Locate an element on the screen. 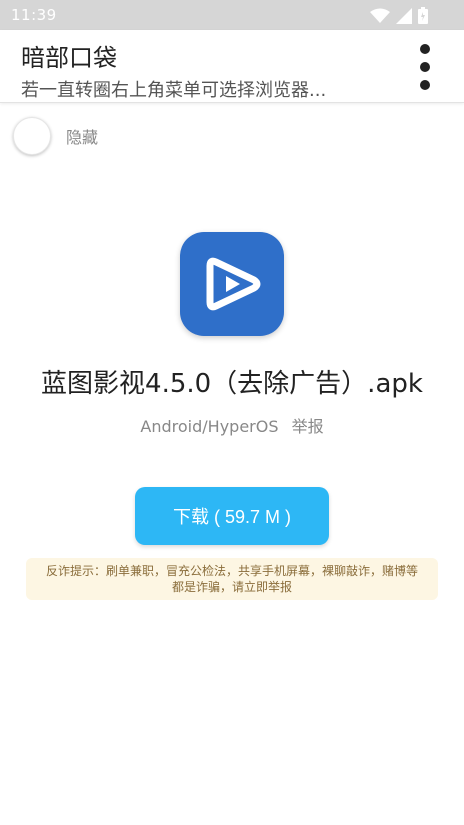  hide-toggle is located at coordinates (32, 136).